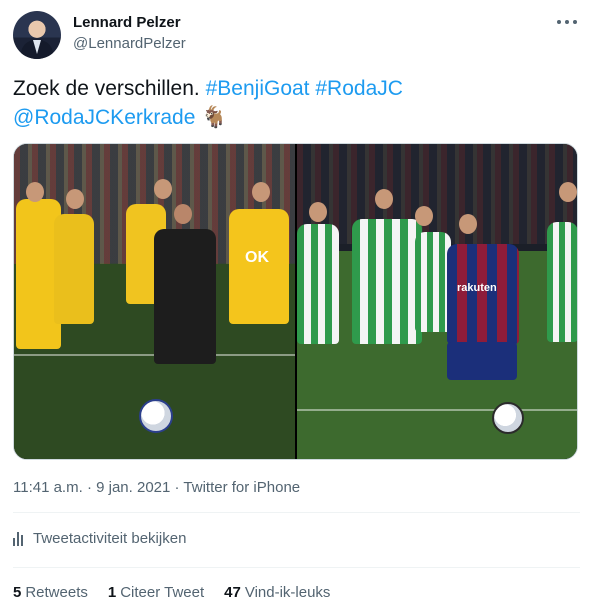  What do you see at coordinates (258, 88) in the screenshot?
I see `hashtag-link: #BenjiGoat` at bounding box center [258, 88].